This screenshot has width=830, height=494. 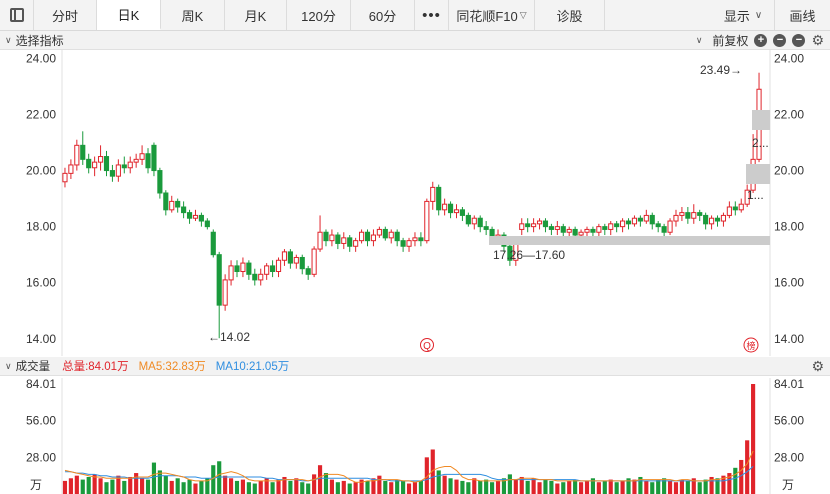 I want to click on price-axis-right: 24.00 22.00 20.00 18.00 16.00 14.00, so click(x=789, y=198).